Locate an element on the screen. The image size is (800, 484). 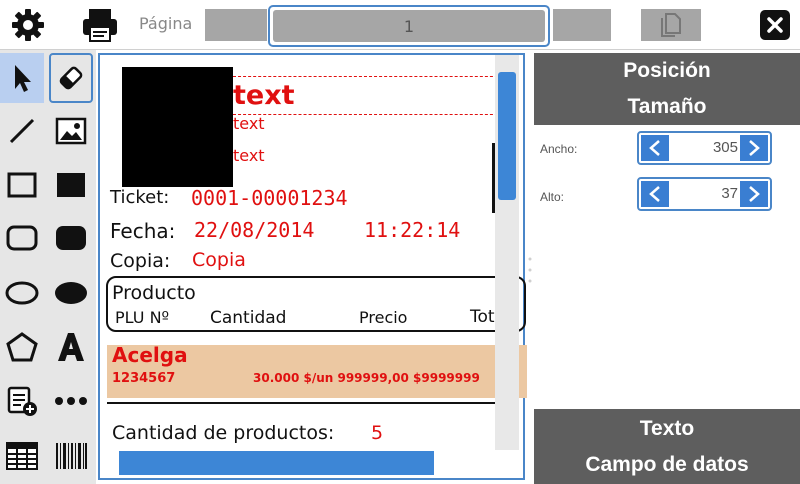
column-precio: Precio is located at coordinates (383, 317).